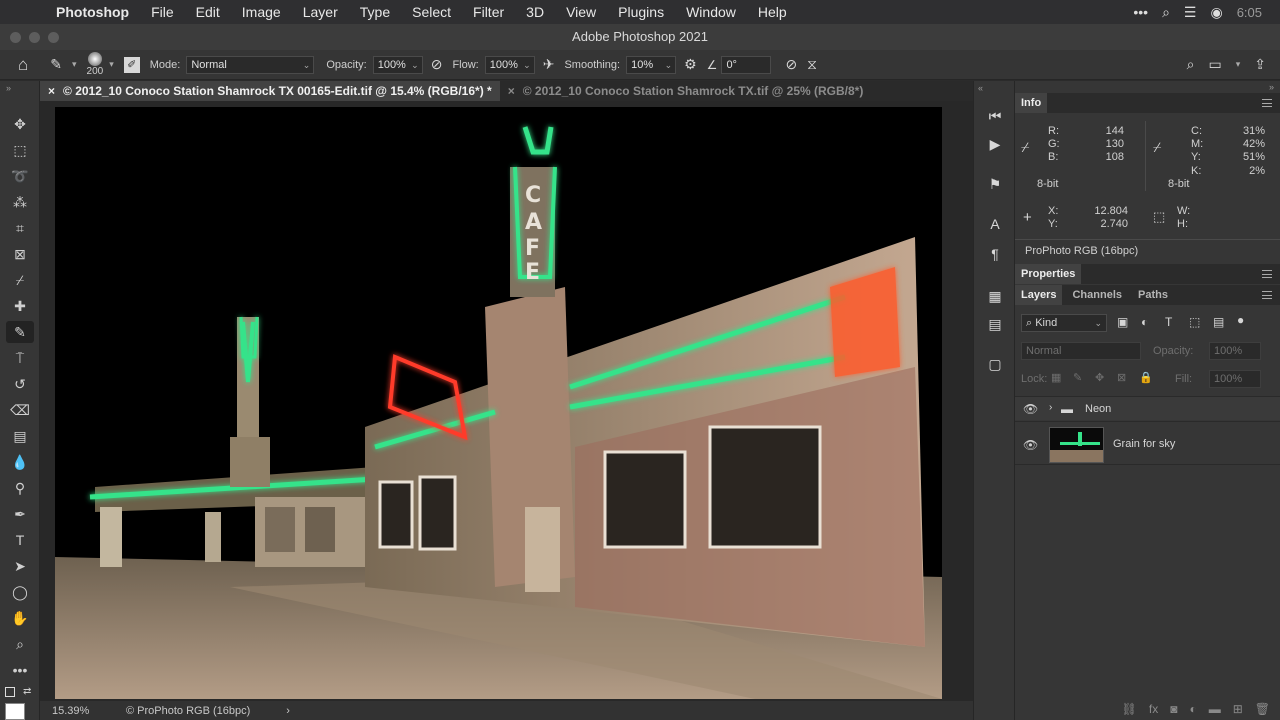 The image size is (1280, 720). What do you see at coordinates (261, 12) in the screenshot?
I see `menu-image: Image` at bounding box center [261, 12].